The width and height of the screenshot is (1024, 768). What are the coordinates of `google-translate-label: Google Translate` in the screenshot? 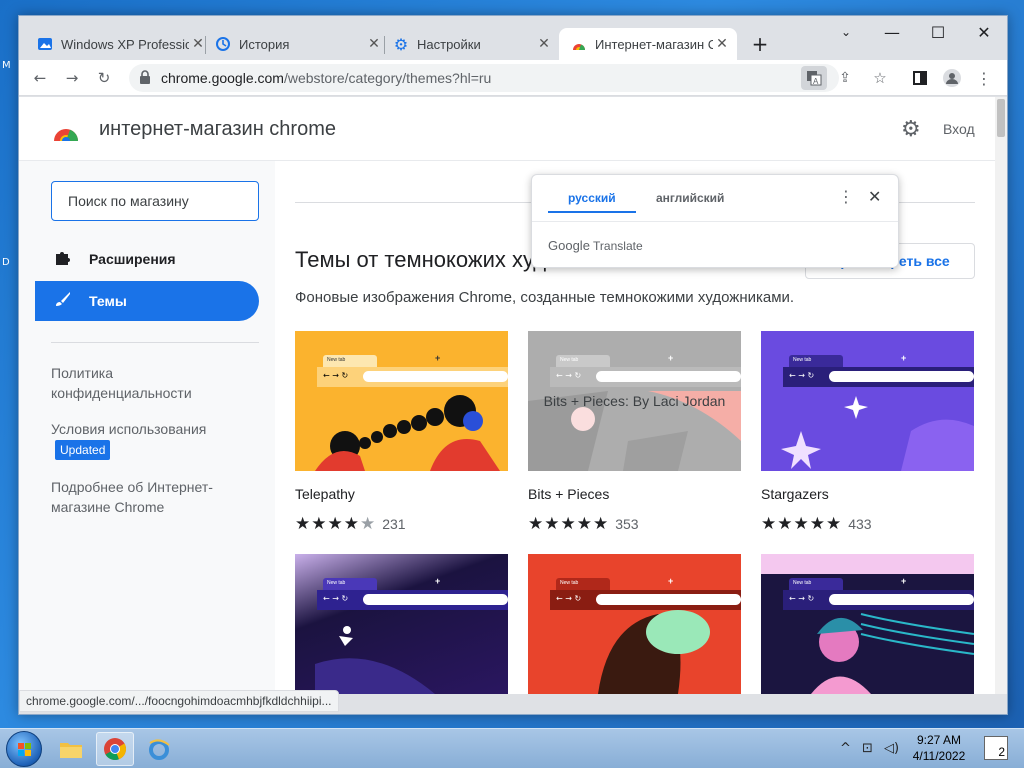 It's located at (595, 245).